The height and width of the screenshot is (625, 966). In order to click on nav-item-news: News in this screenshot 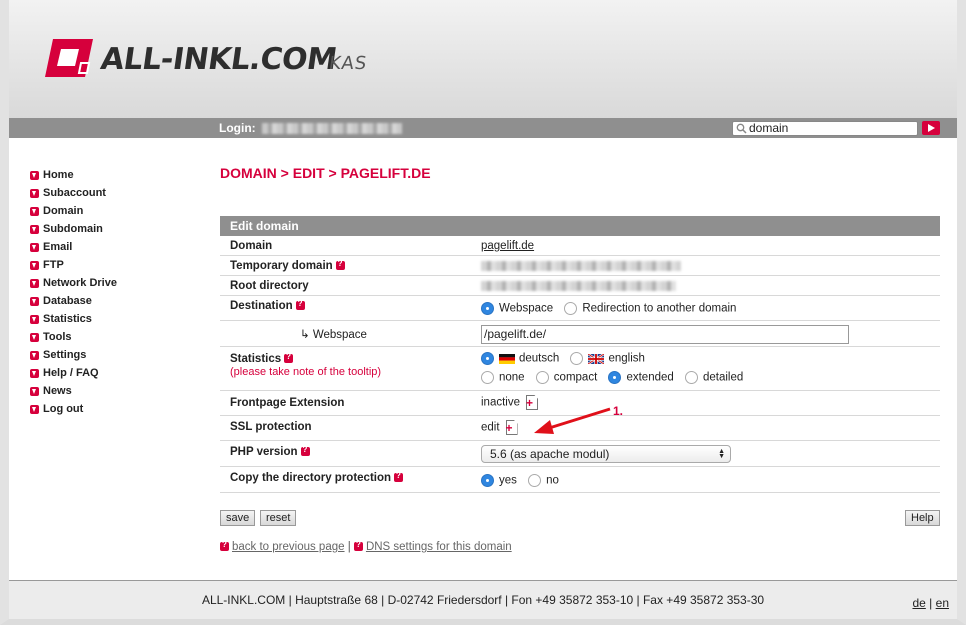, I will do `click(115, 391)`.